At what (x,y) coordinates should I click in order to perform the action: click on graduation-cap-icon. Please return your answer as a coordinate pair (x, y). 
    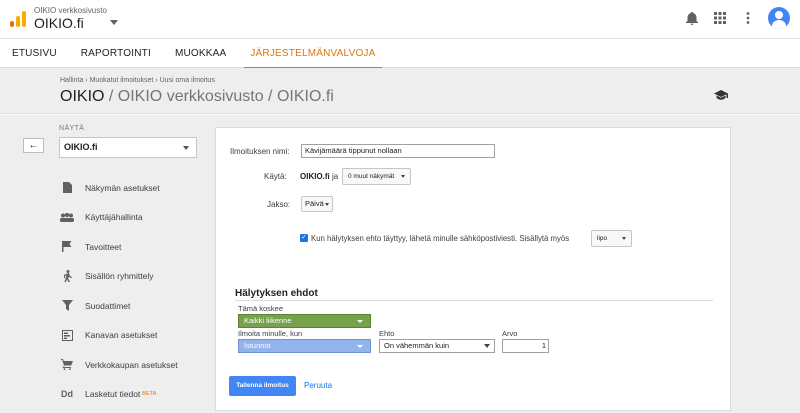
    Looking at the image, I should click on (721, 95).